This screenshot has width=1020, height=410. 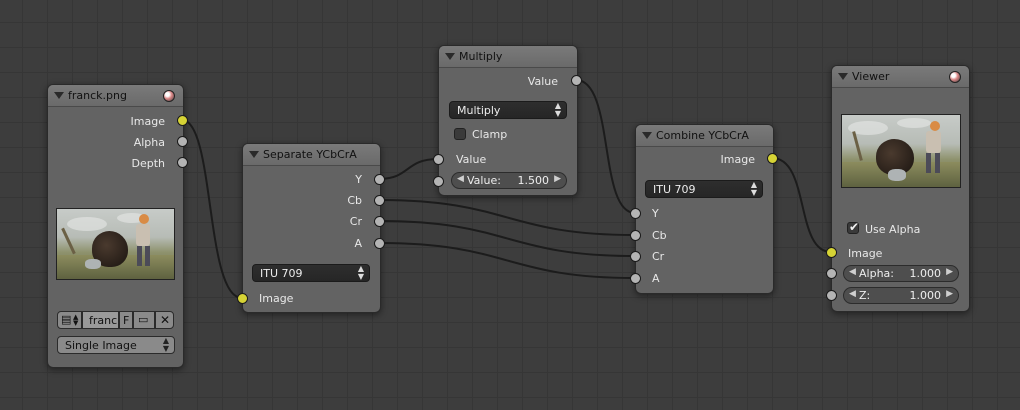 I want to click on math-operation-value: Multiply, so click(x=479, y=110).